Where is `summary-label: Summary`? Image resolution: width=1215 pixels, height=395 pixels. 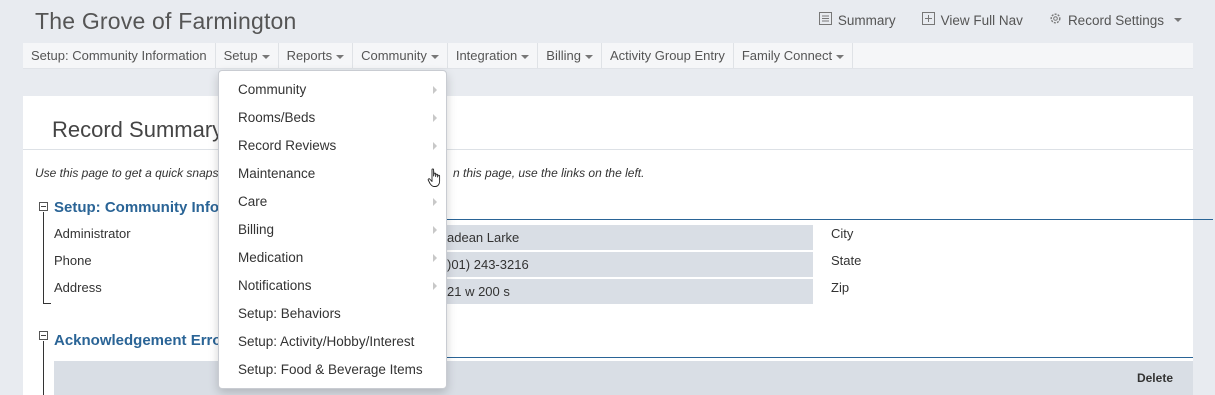
summary-label: Summary is located at coordinates (866, 20).